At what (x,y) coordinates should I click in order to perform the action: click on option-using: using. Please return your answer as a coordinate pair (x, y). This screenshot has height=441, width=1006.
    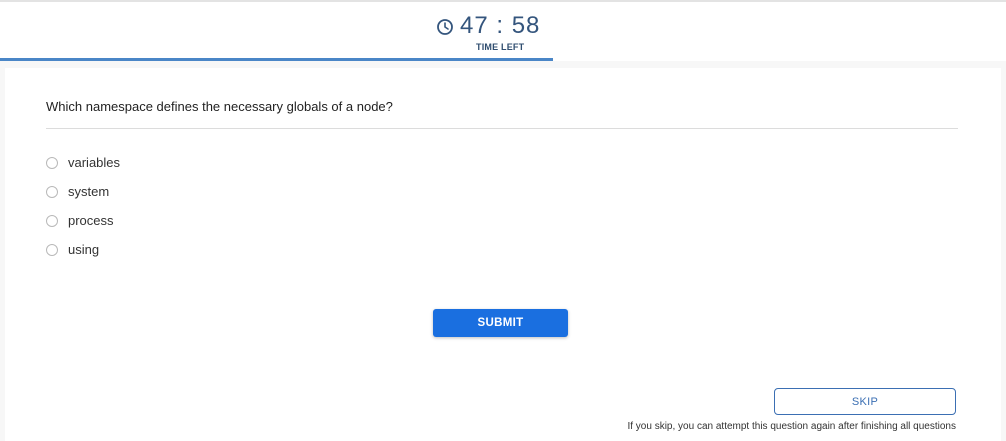
    Looking at the image, I should click on (83, 249).